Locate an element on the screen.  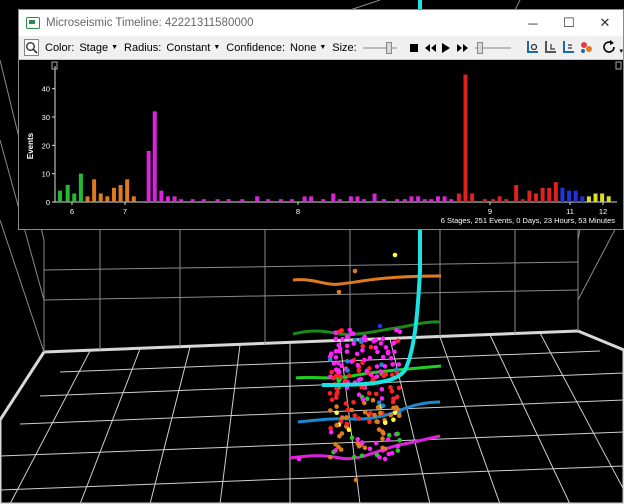
events-color-icon is located at coordinates (586, 47).